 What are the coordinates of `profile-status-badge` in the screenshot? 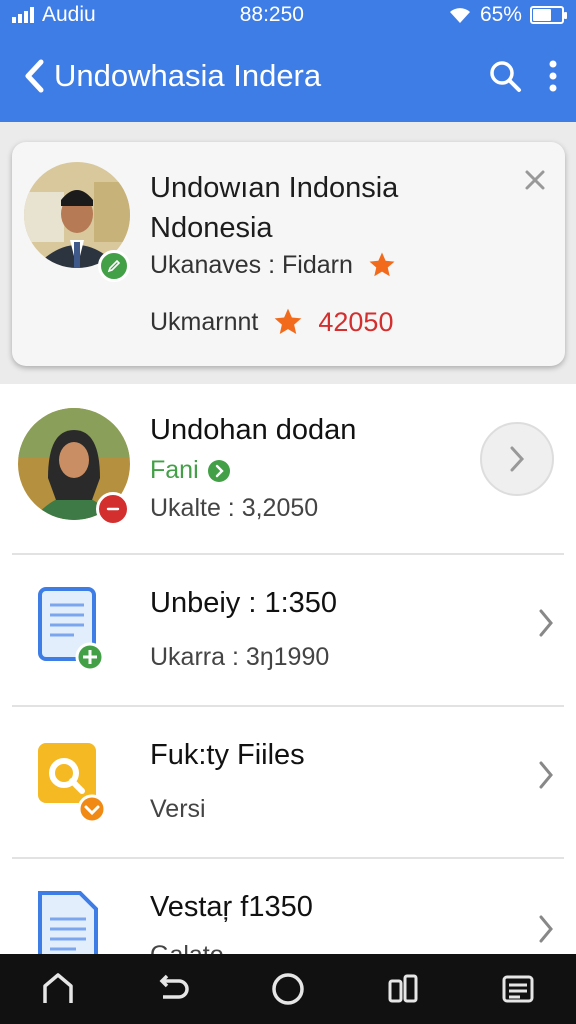 It's located at (114, 266).